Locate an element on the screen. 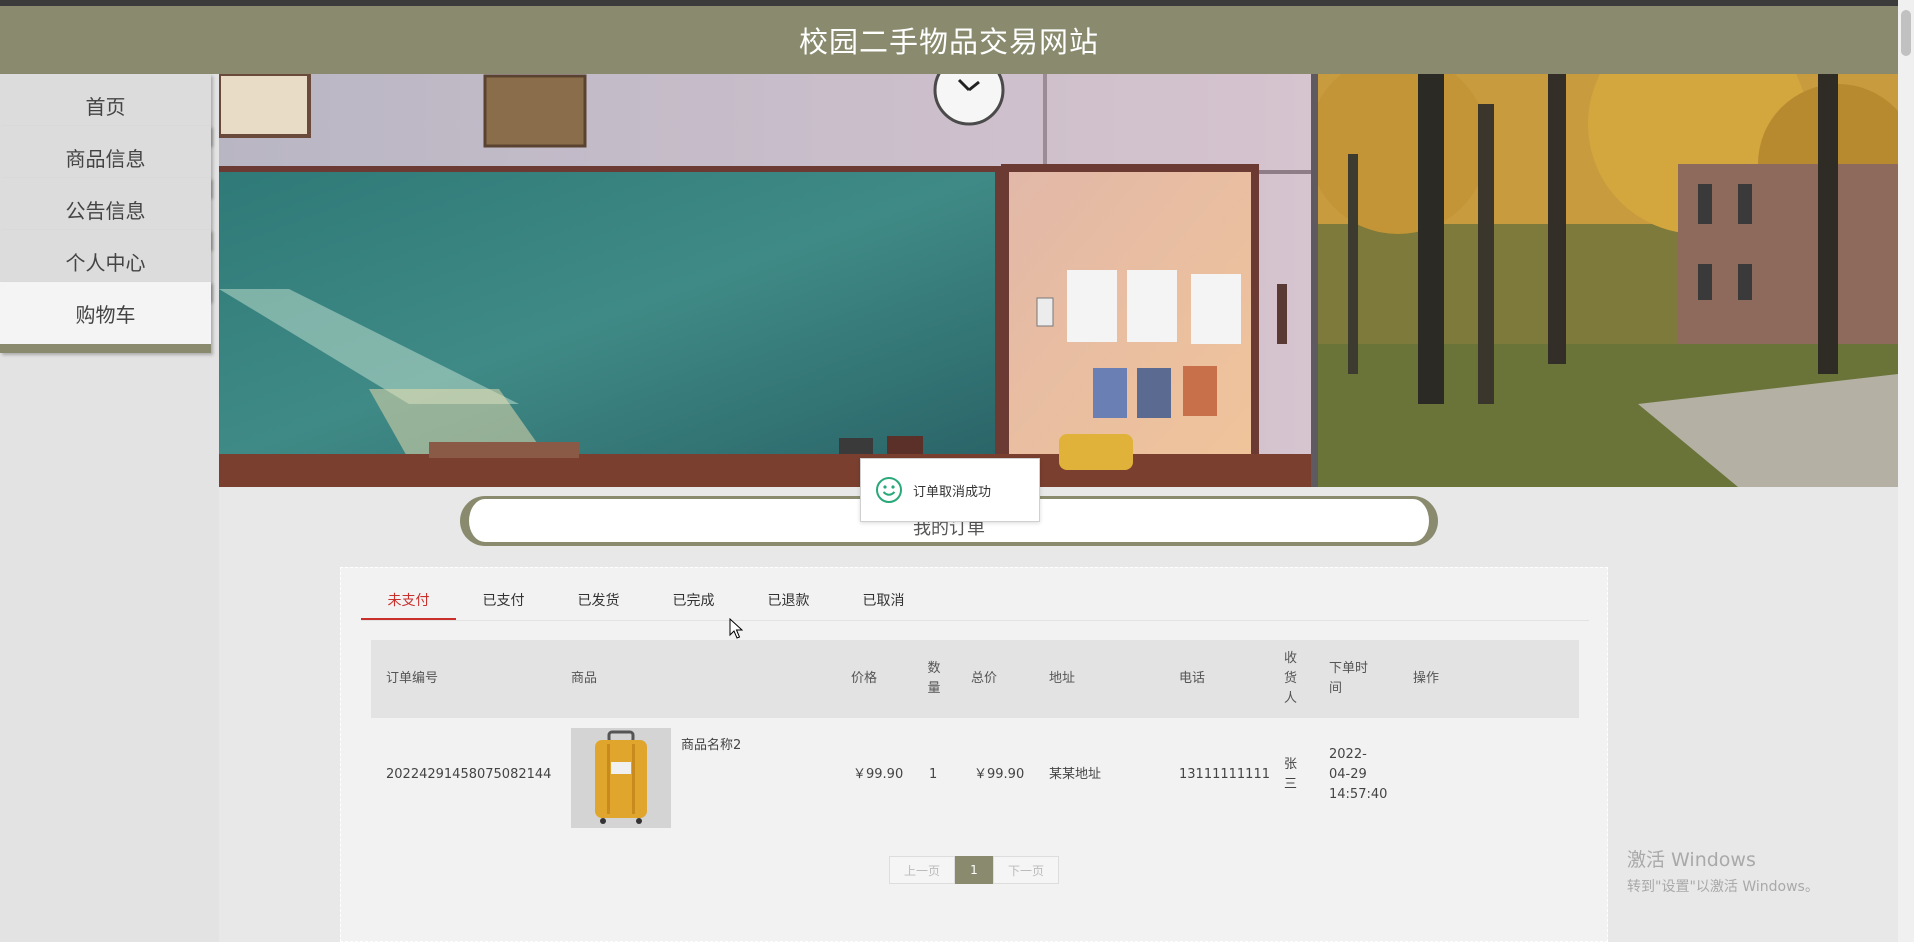  windows-activation-watermark: 激活 Windows 转到"设置"以激活 Windows。 is located at coordinates (1723, 870).